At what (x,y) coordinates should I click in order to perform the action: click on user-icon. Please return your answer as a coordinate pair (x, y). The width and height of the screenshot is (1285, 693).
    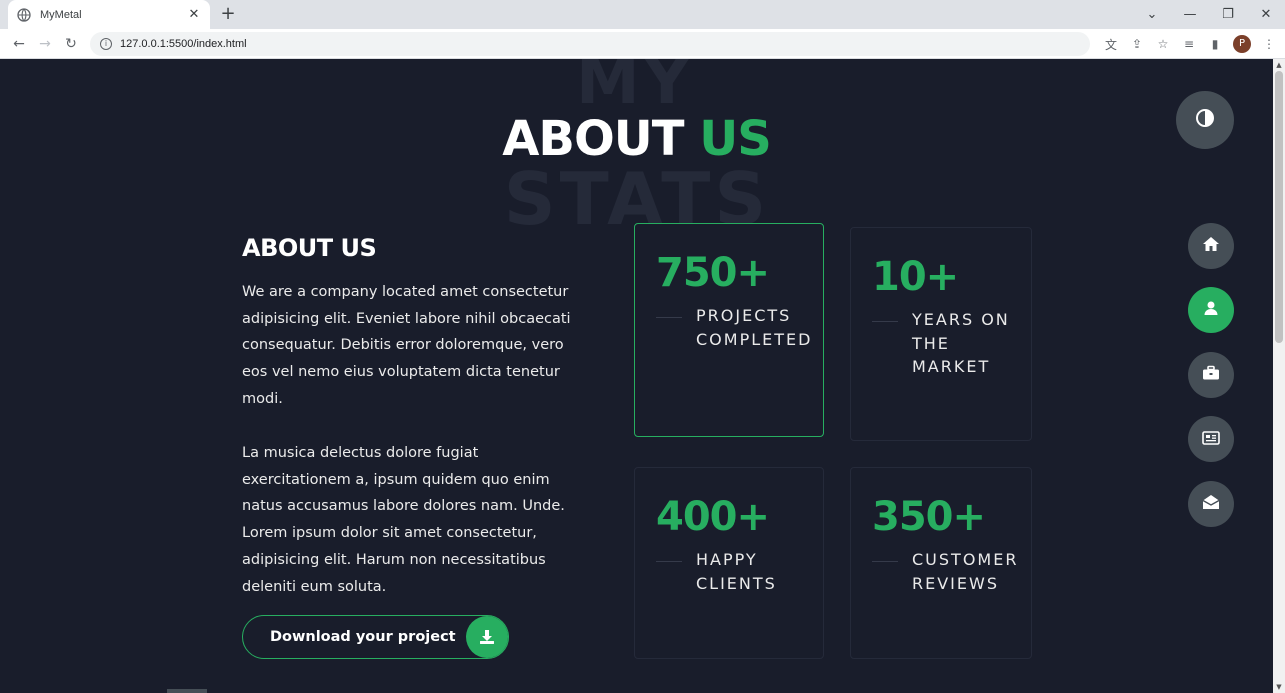
    Looking at the image, I should click on (1211, 310).